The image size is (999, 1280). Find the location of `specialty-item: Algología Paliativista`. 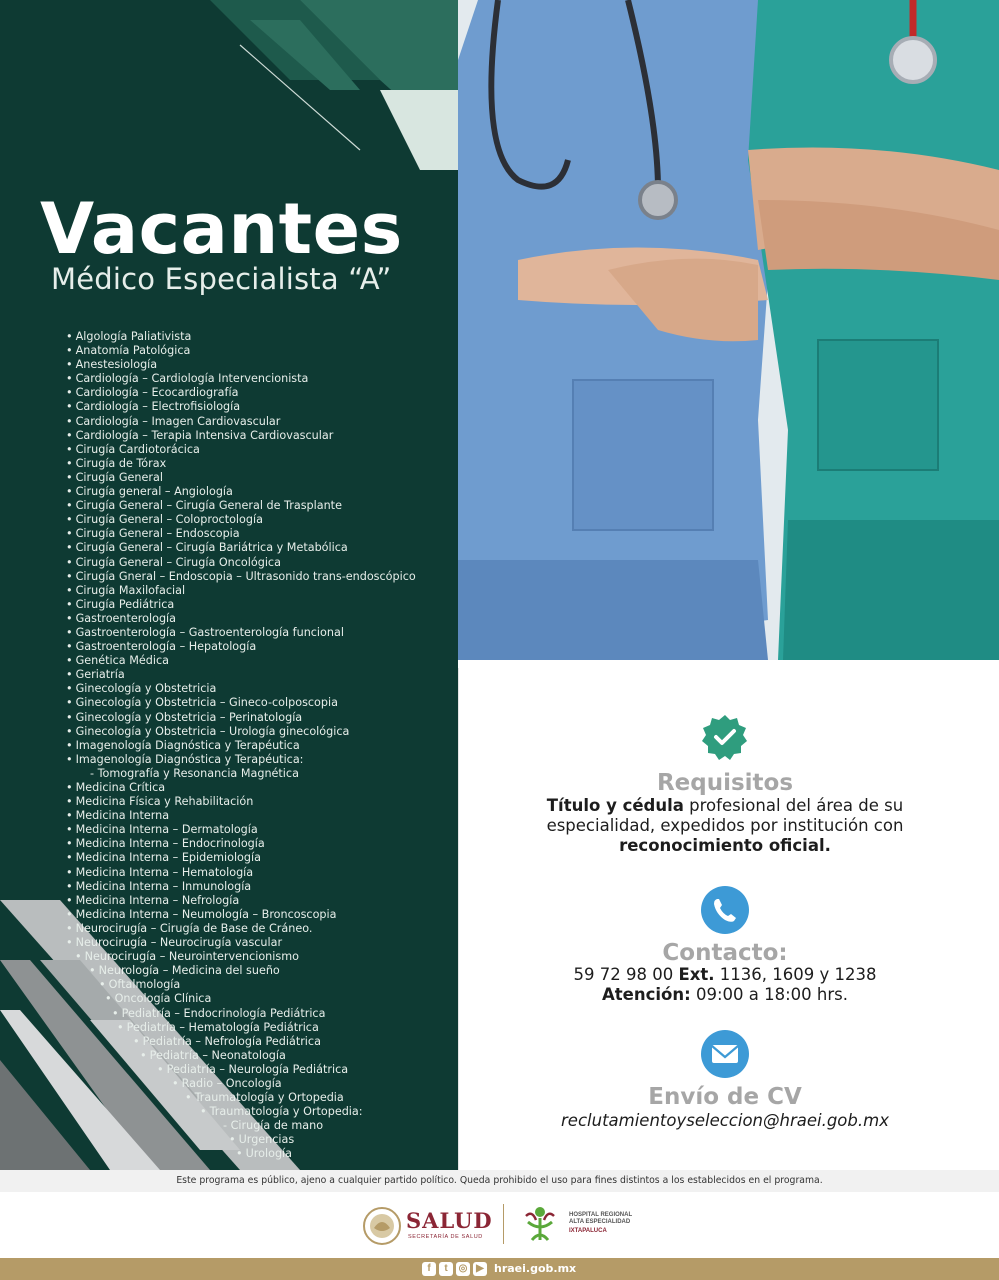

specialty-item: Algología Paliativista is located at coordinates (229, 337).